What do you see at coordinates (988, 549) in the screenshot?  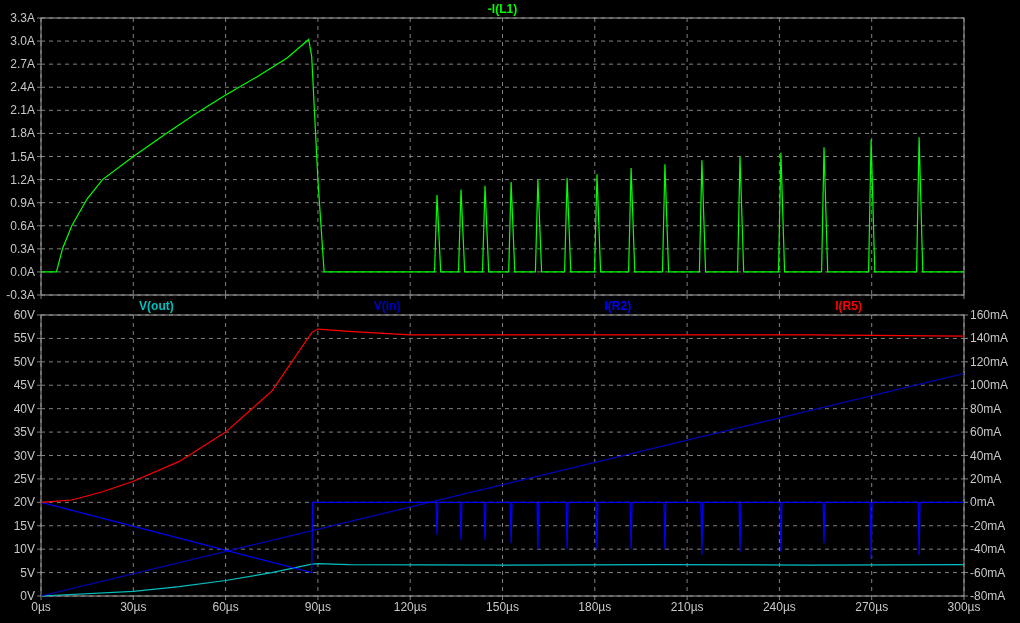 I see `tick-label: -40mA` at bounding box center [988, 549].